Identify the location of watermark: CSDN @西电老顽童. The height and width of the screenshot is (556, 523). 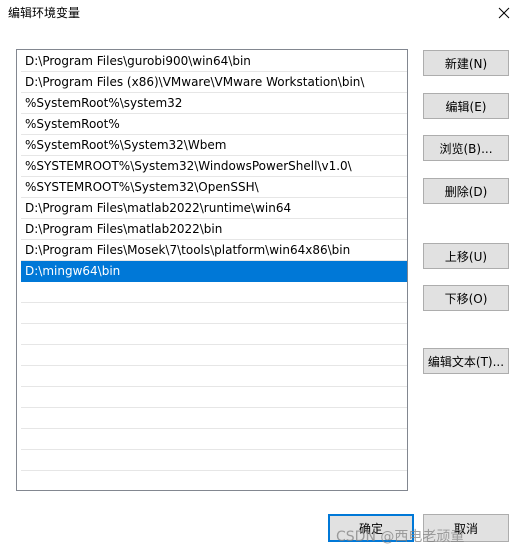
(400, 537).